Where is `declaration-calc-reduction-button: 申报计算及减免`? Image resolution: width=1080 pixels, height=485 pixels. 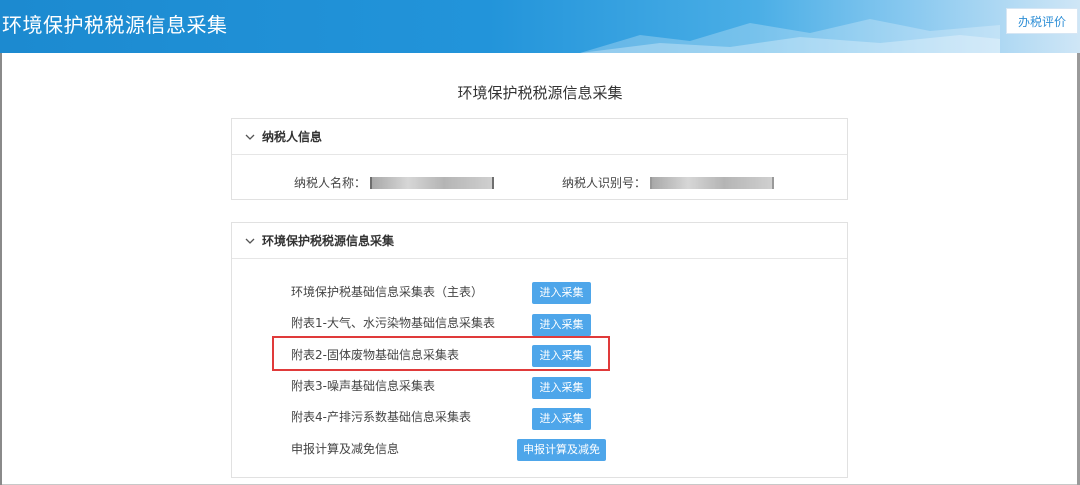
declaration-calc-reduction-button: 申报计算及减免 is located at coordinates (561, 450).